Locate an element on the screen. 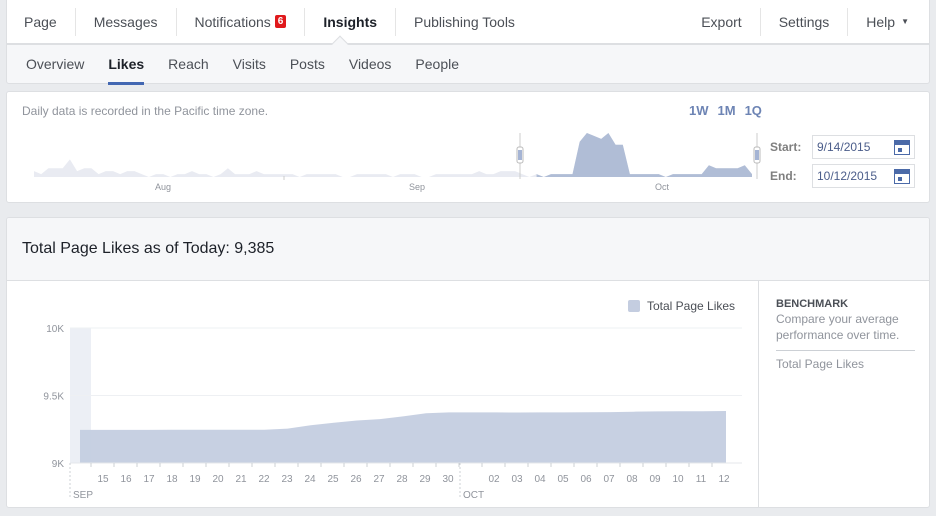 The image size is (936, 516). y-tick-label: 10K is located at coordinates (55, 329).